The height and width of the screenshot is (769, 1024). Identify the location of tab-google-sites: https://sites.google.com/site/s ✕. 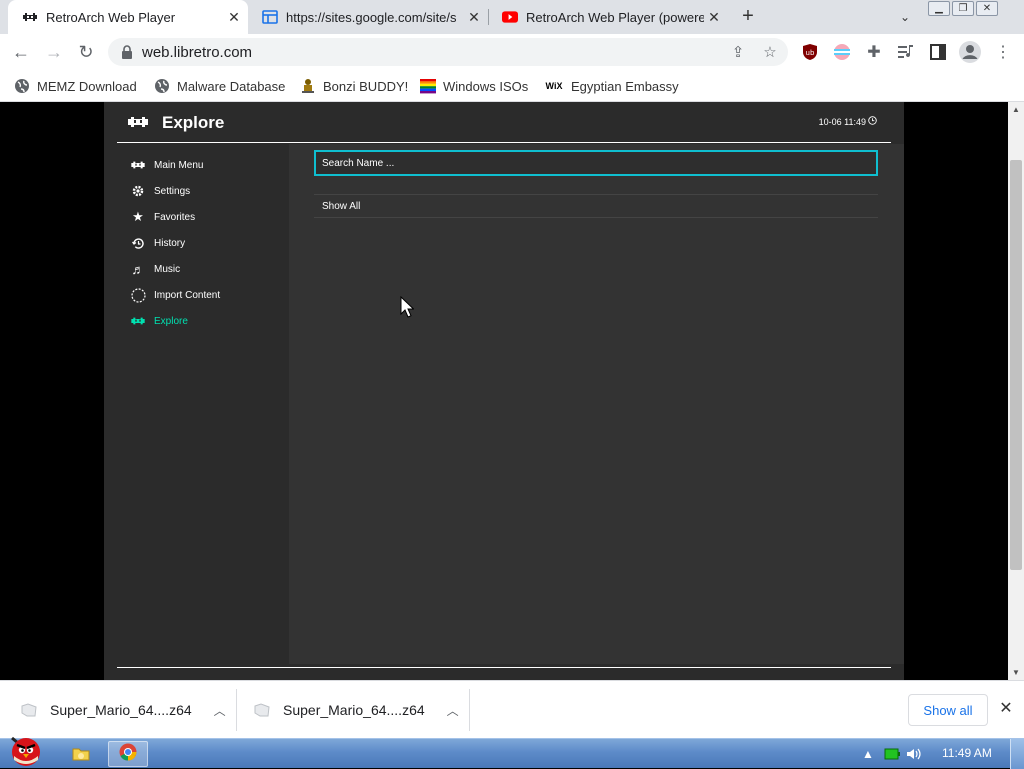
(368, 17).